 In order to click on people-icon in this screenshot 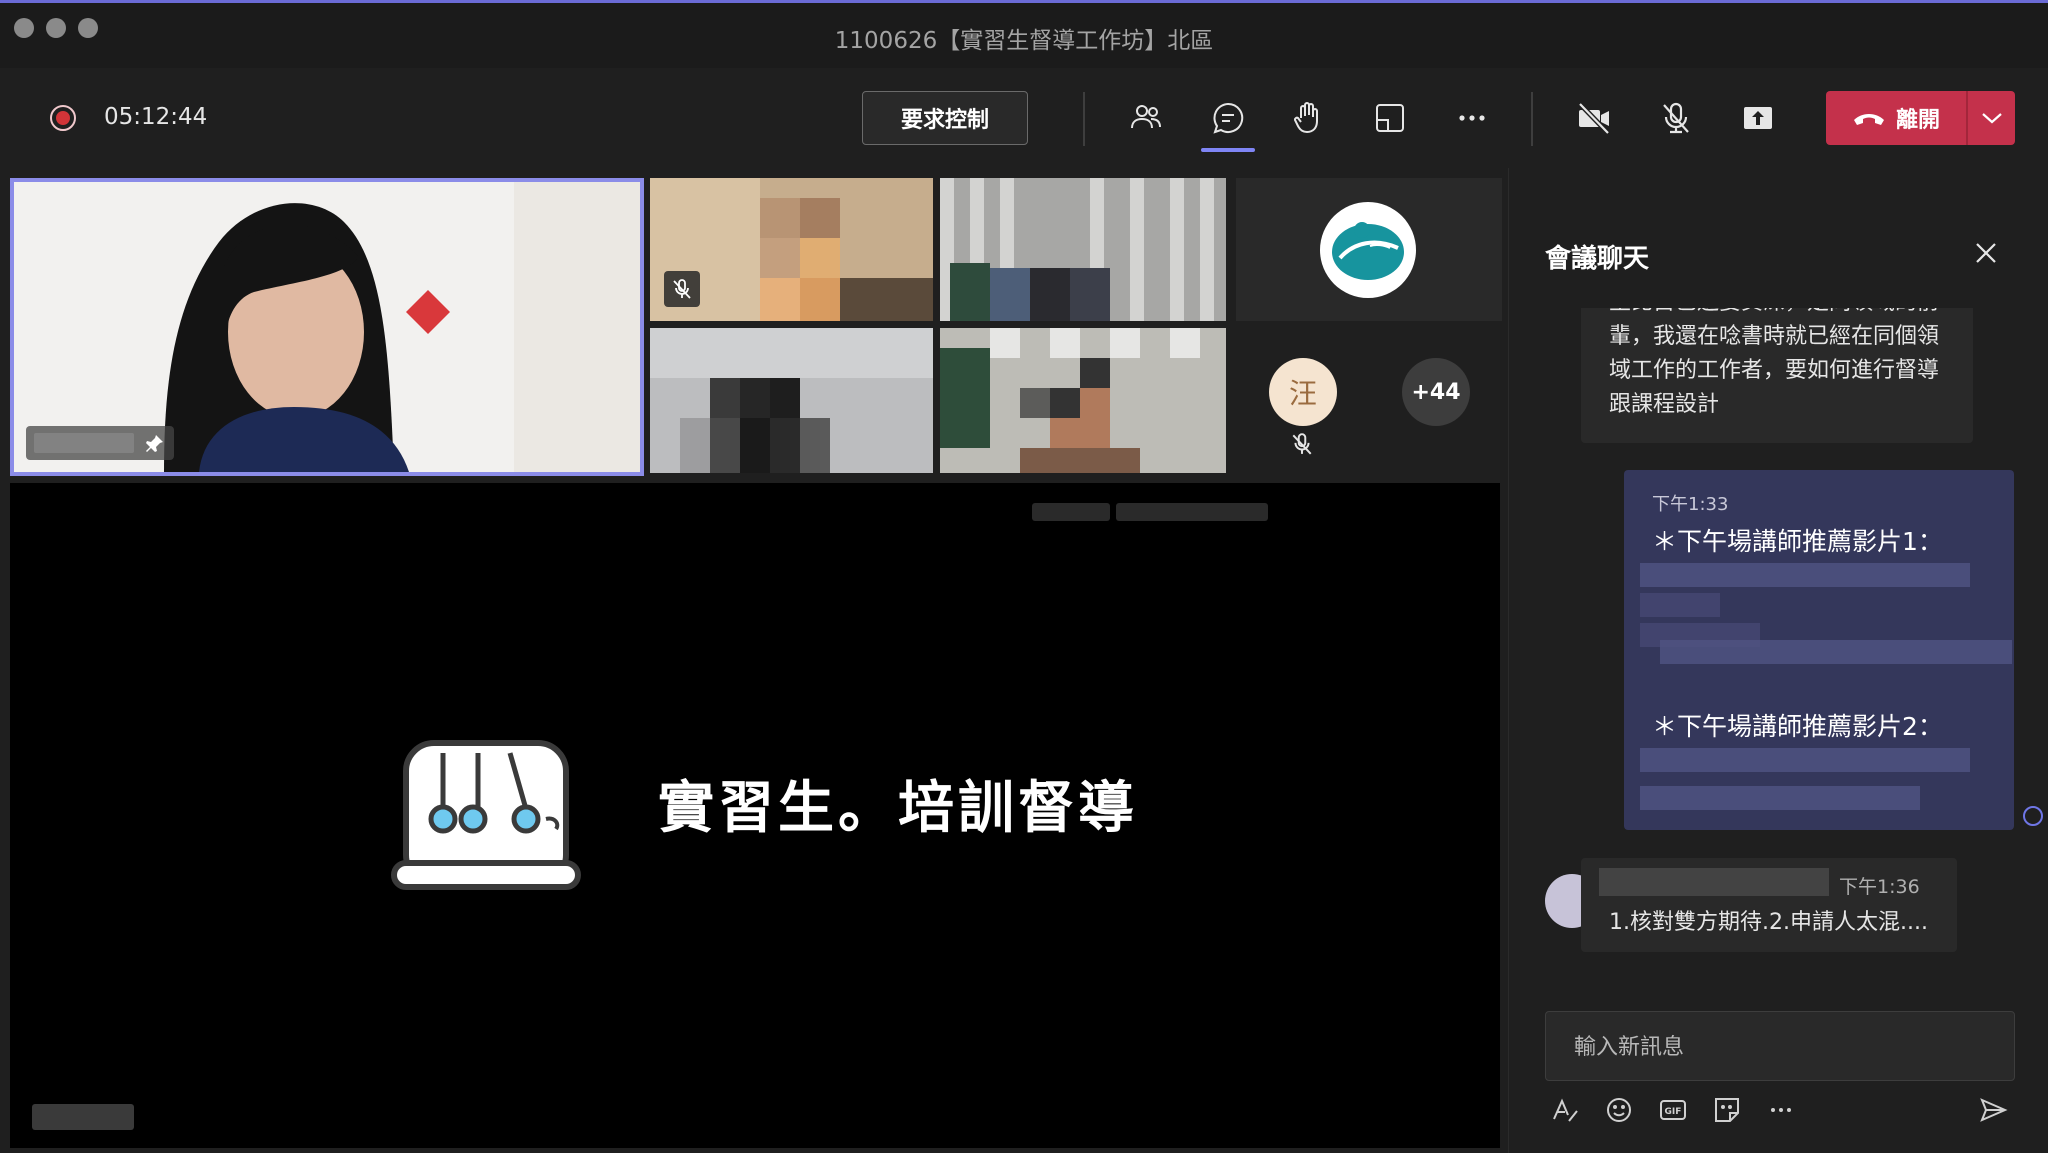, I will do `click(1146, 117)`.